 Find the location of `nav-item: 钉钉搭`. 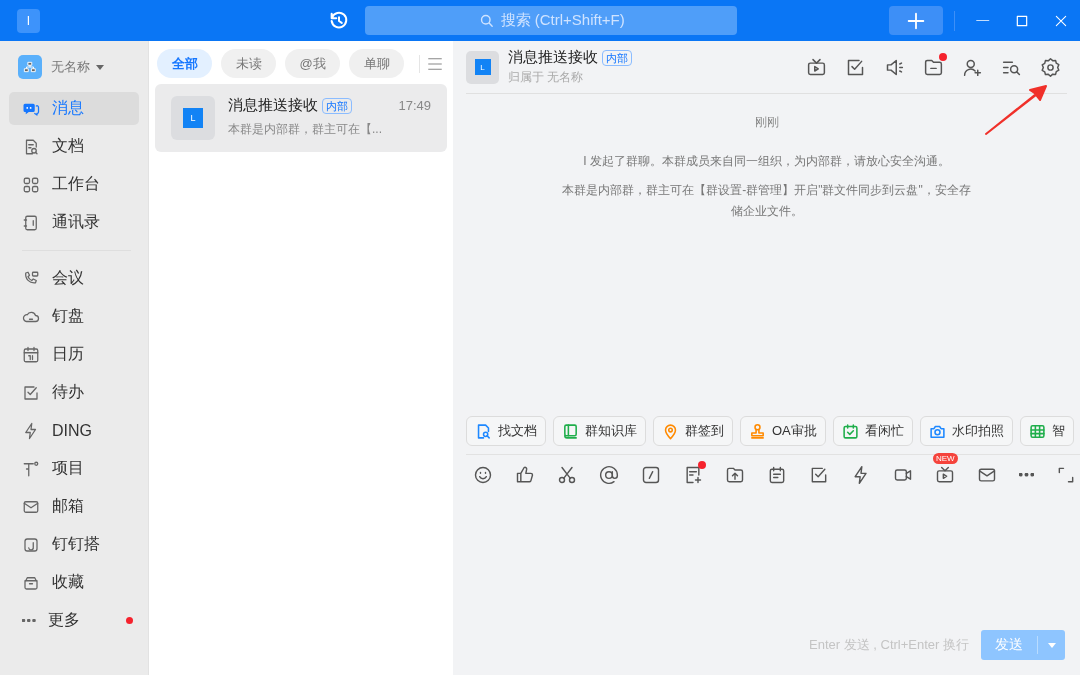

nav-item: 钉钉搭 is located at coordinates (74, 544).